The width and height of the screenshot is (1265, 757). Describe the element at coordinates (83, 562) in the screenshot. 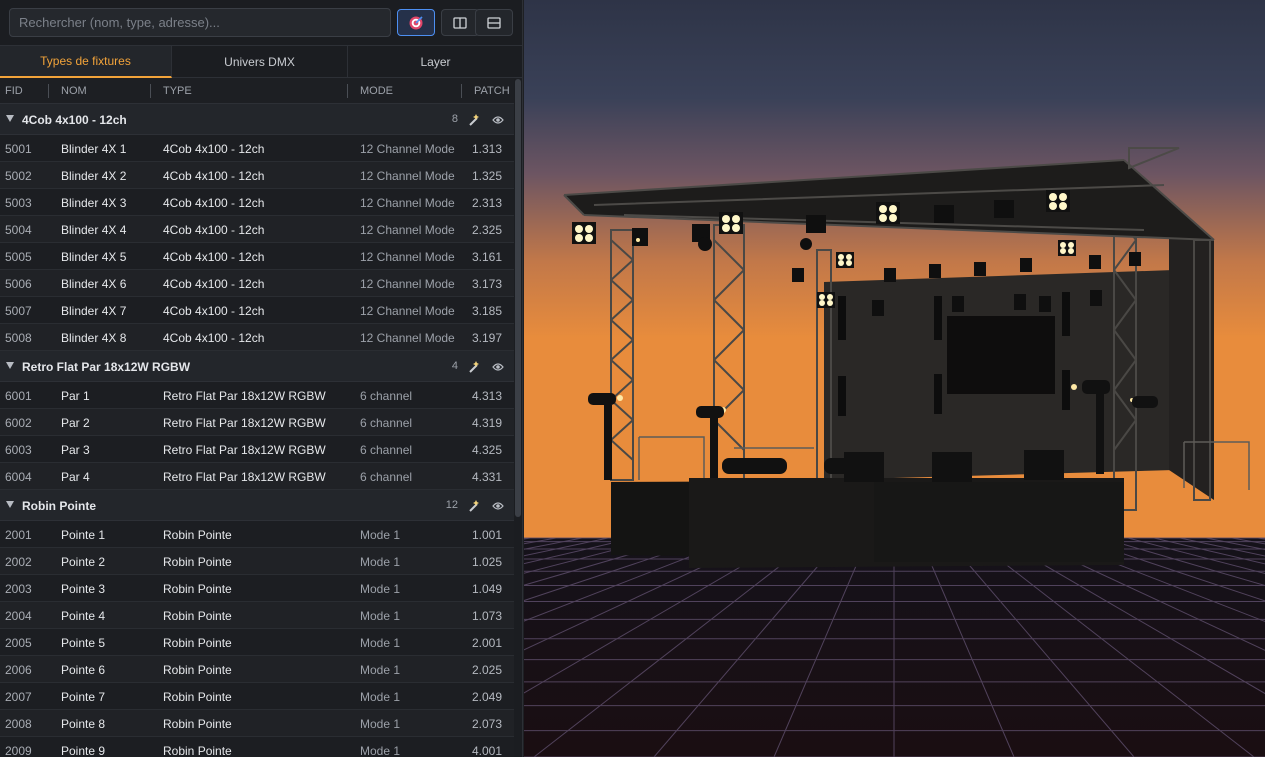

I see `cell-nom: Pointe 2` at that location.